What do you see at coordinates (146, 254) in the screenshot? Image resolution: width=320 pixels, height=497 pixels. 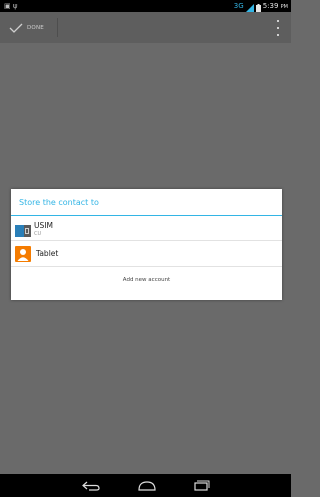 I see `account-item-tablet: Tablet` at bounding box center [146, 254].